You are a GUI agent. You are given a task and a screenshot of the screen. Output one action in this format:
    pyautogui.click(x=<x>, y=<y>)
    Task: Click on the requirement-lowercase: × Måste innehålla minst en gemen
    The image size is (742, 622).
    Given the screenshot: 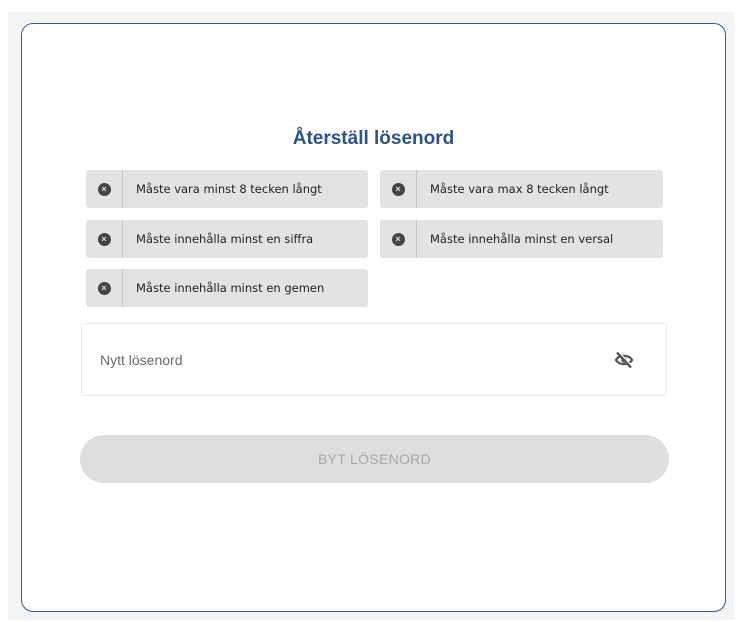 What is the action you would take?
    pyautogui.click(x=227, y=288)
    